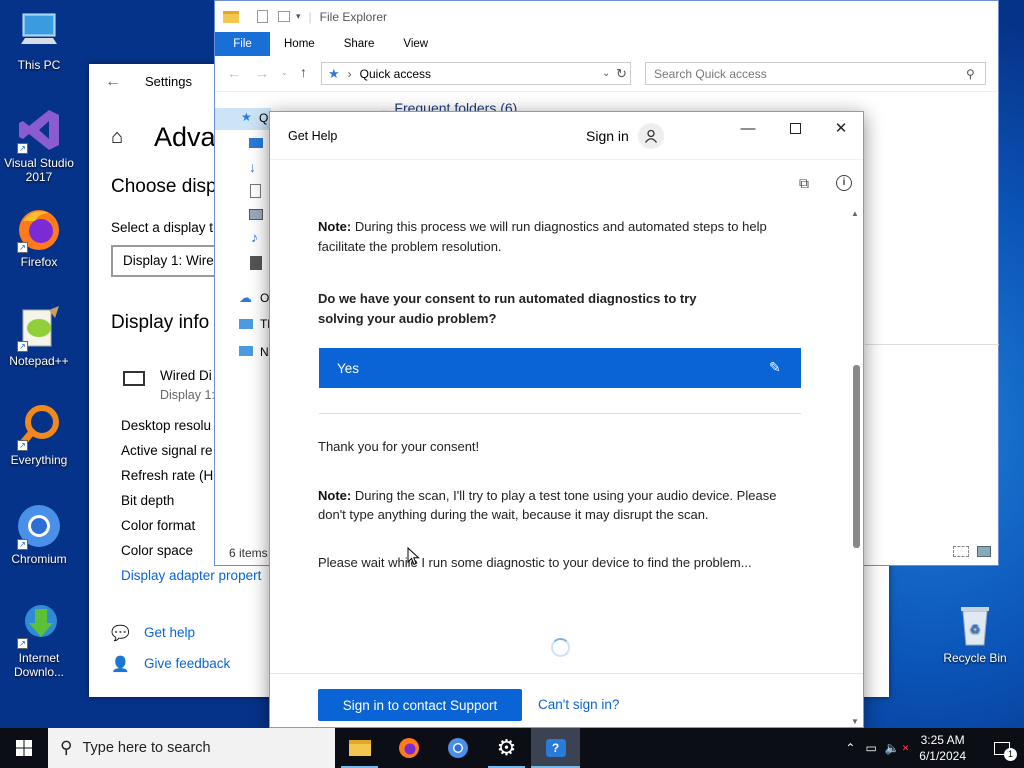 The image size is (1024, 768). Describe the element at coordinates (457, 748) in the screenshot. I see `taskbar-chromium` at that location.